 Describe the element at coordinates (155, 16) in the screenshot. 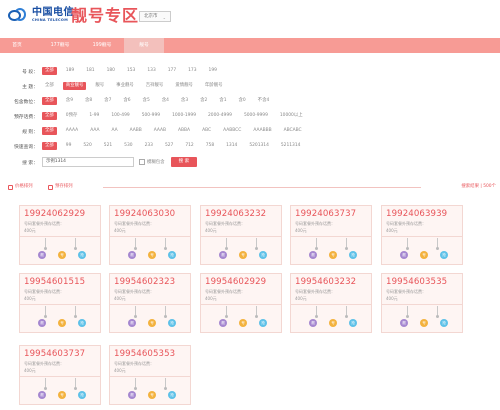

I see `region-select: 北京市 ⌄` at that location.